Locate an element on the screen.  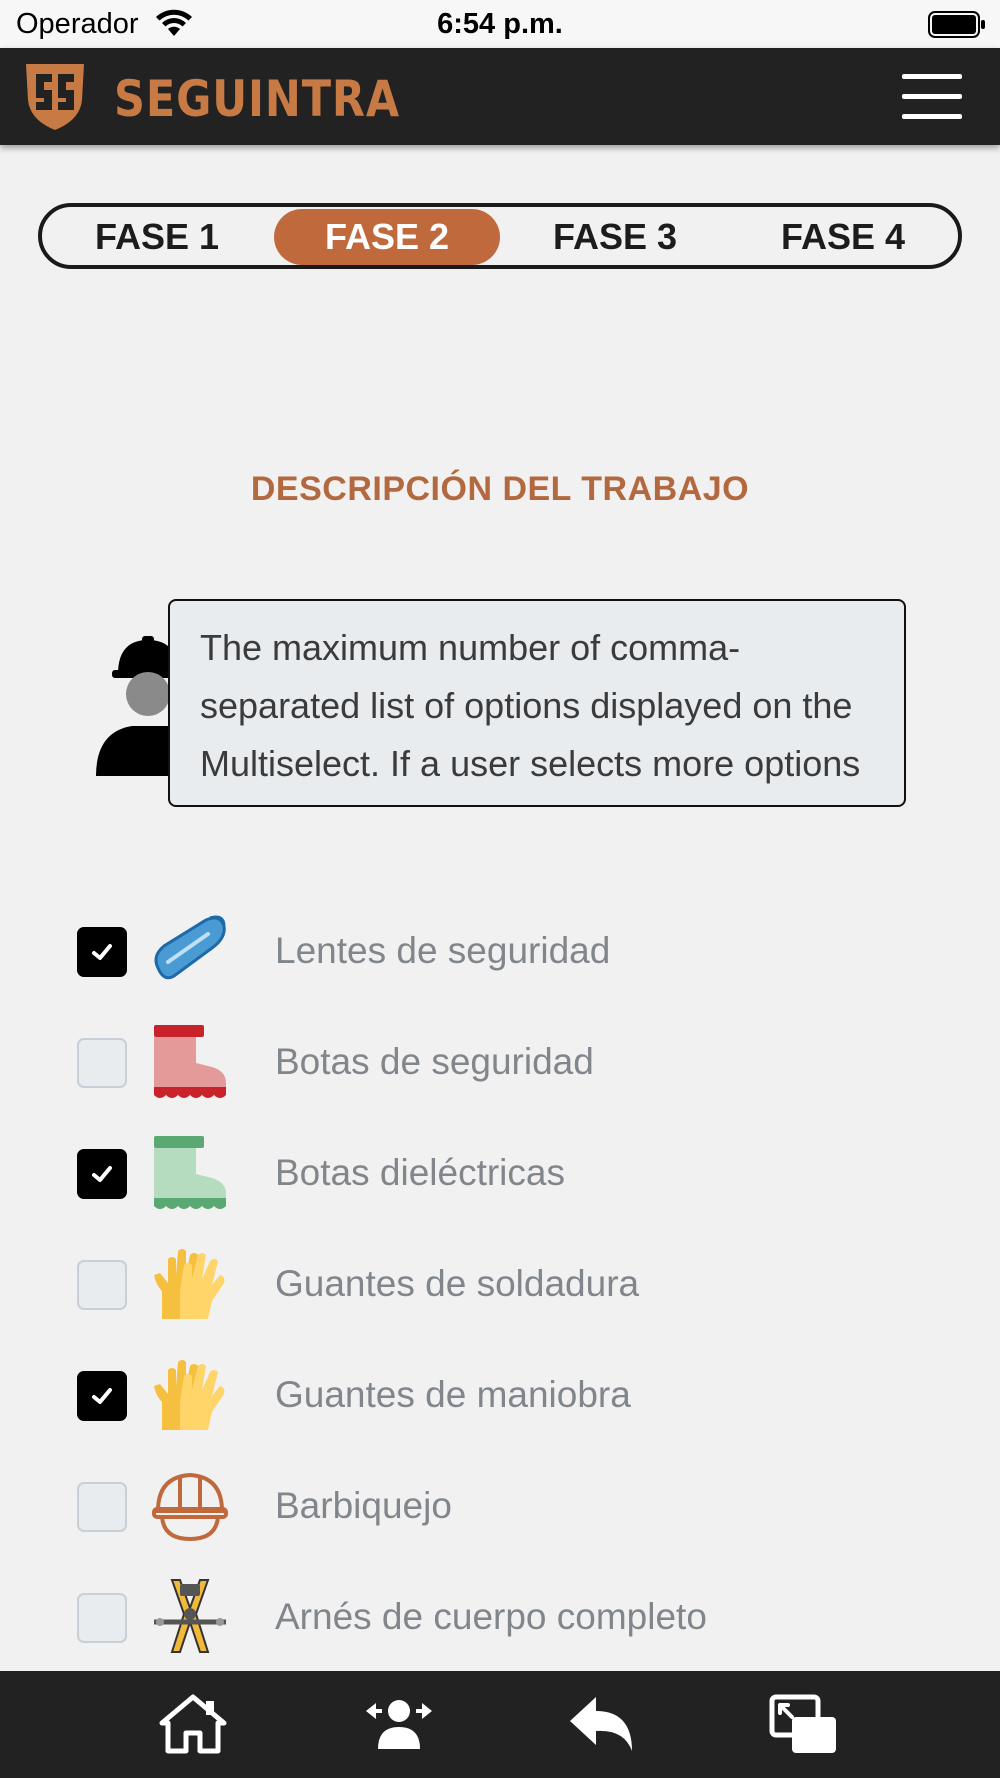
ppe-item-guantes-soldadura: Guantes de soldadura is located at coordinates (500, 1283).